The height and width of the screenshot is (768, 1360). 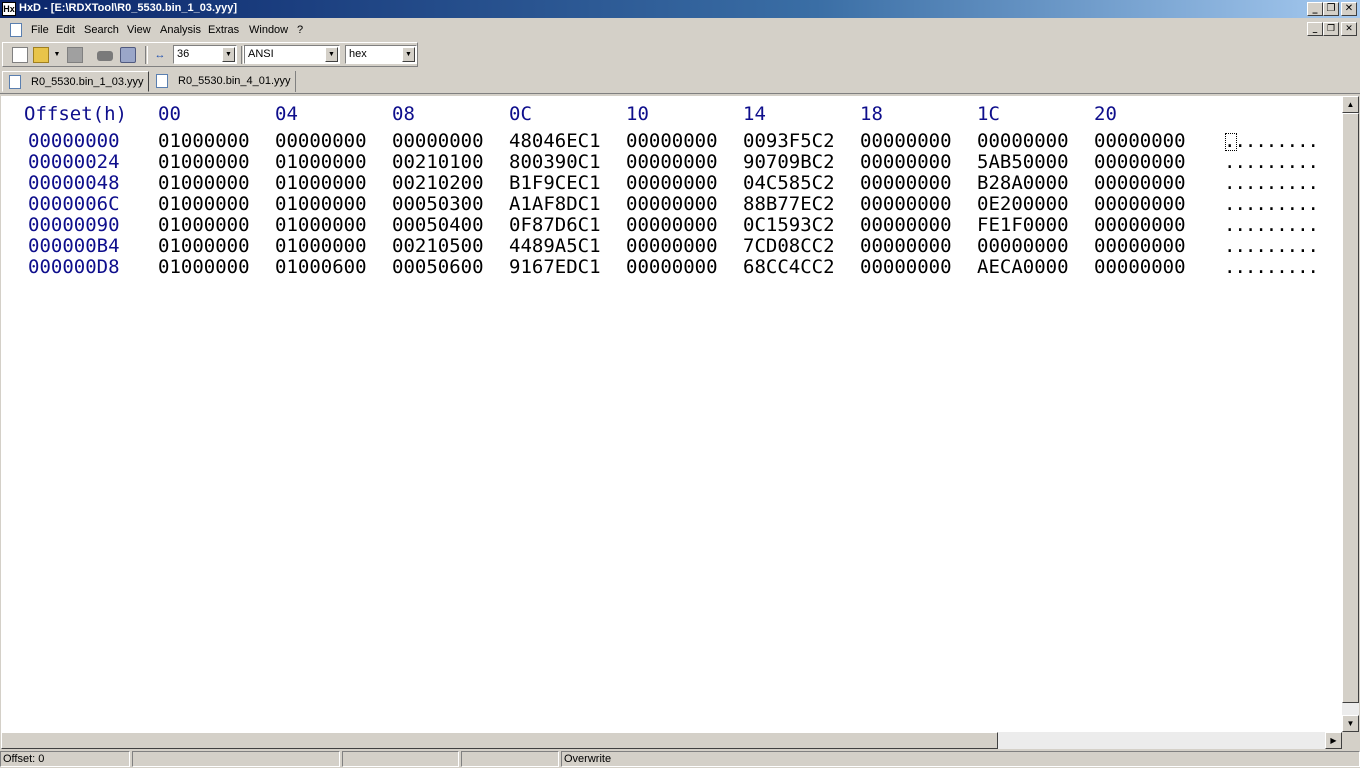 I want to click on hex-cell: B1F9CEC1, so click(x=555, y=183).